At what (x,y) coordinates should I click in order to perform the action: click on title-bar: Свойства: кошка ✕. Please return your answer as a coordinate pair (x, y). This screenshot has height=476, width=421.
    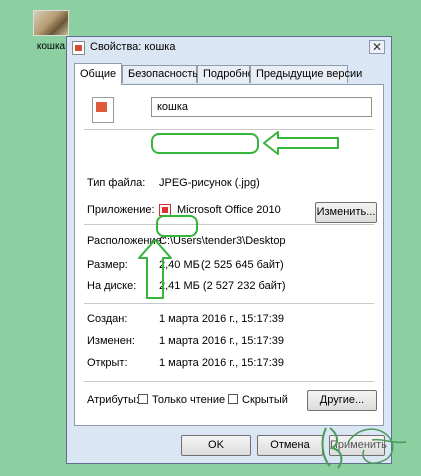
    Looking at the image, I should click on (229, 48).